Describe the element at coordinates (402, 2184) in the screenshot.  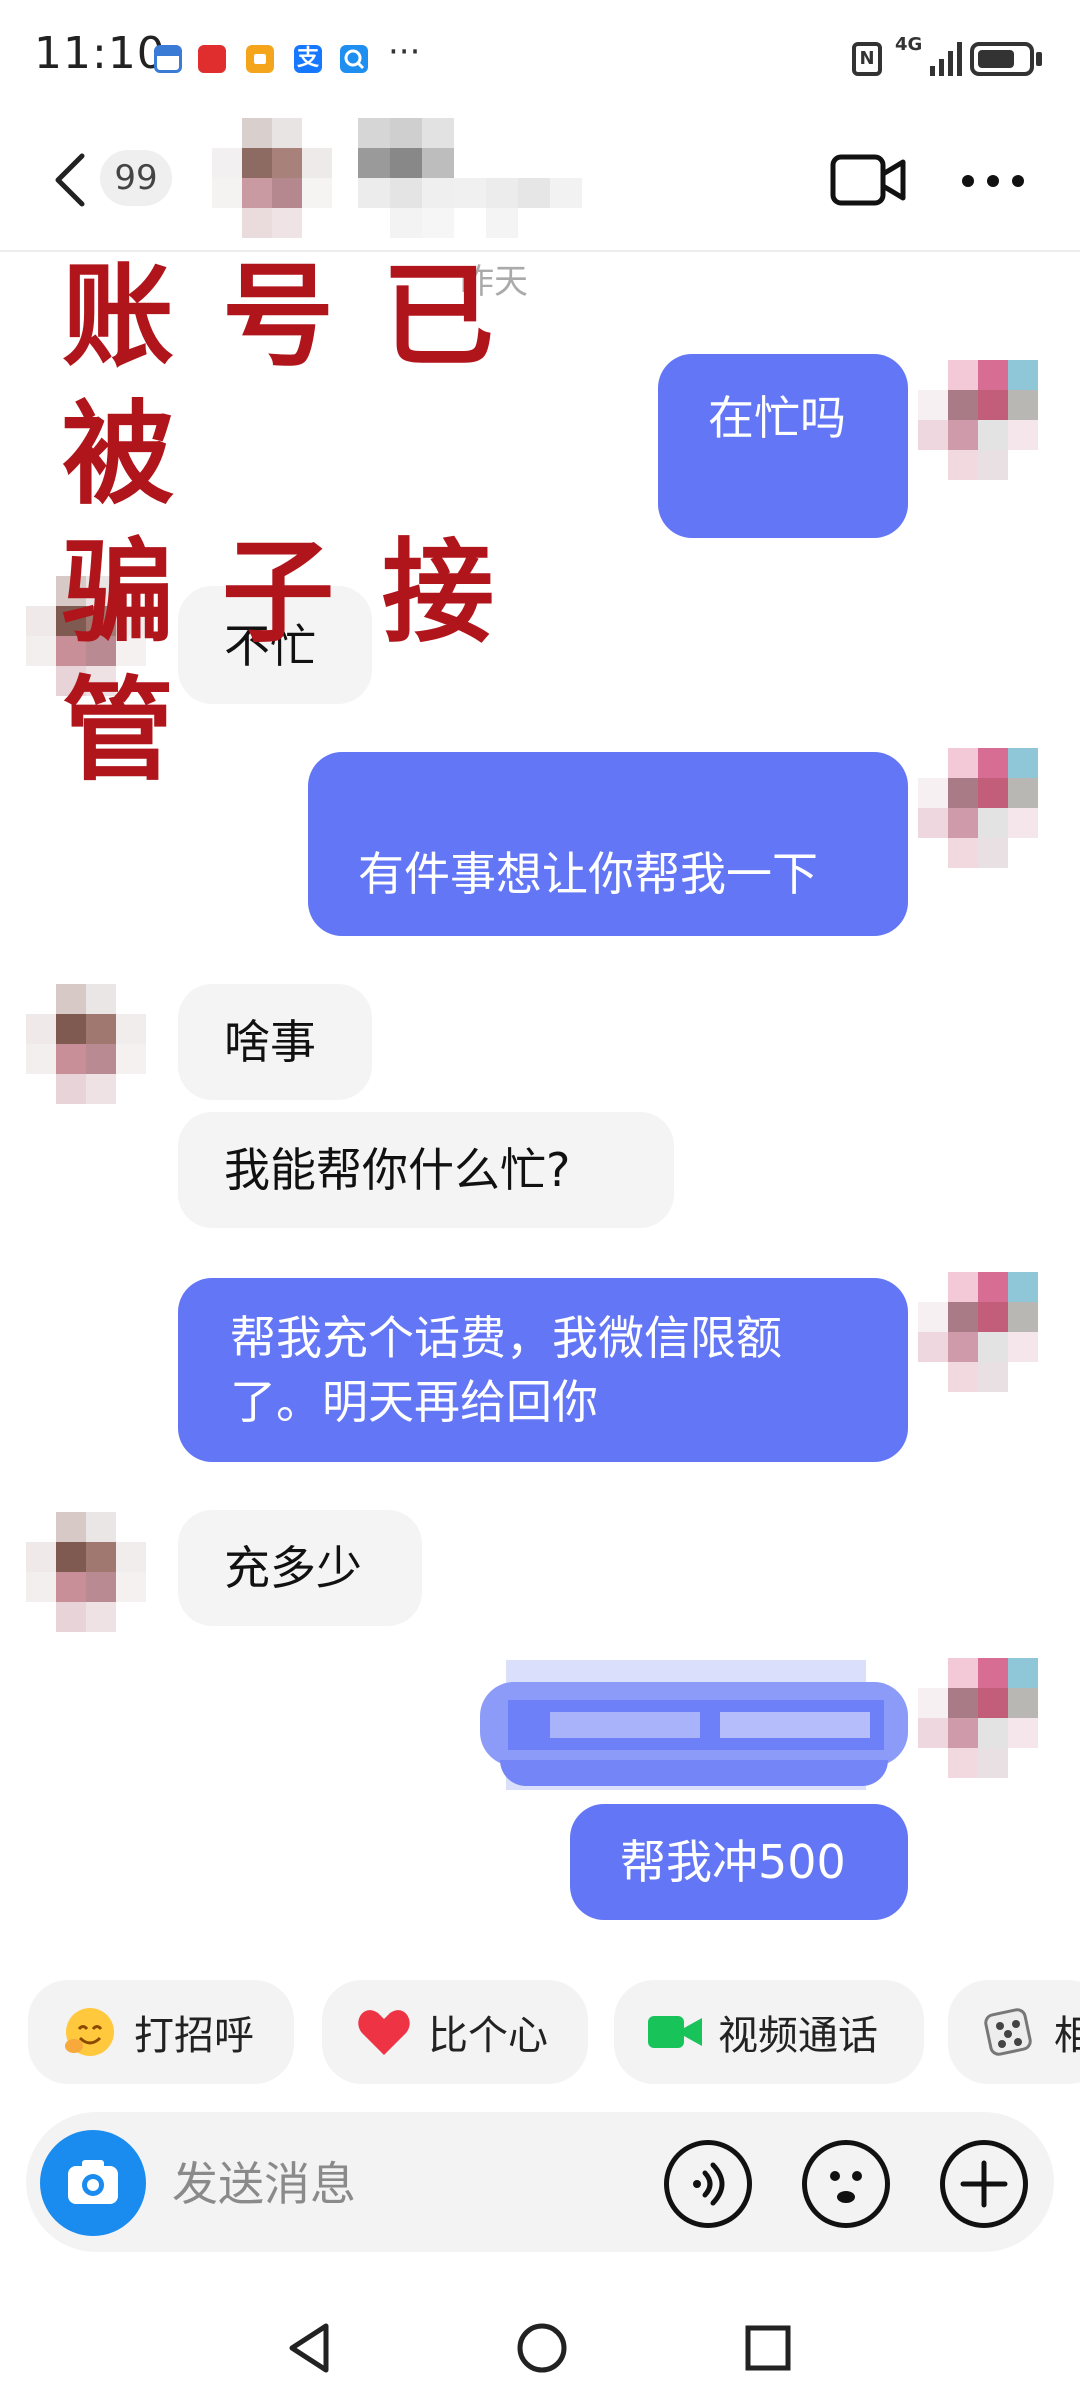
I see `message-input` at that location.